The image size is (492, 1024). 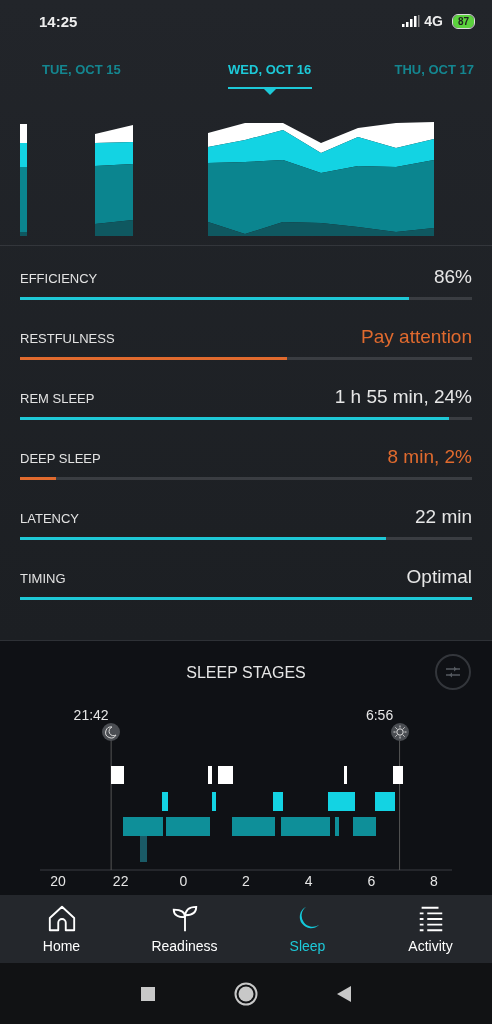 What do you see at coordinates (434, 881) in the screenshot?
I see `axis-label: 8` at bounding box center [434, 881].